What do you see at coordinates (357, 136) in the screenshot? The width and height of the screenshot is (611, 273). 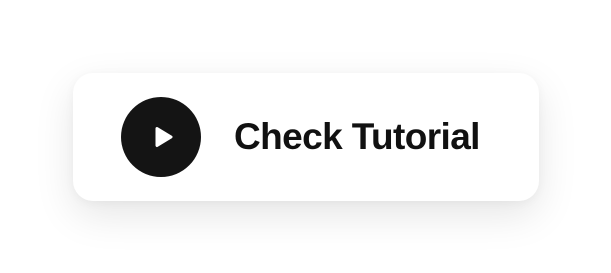 I see `check-tutorial-label: Check Tutorial` at bounding box center [357, 136].